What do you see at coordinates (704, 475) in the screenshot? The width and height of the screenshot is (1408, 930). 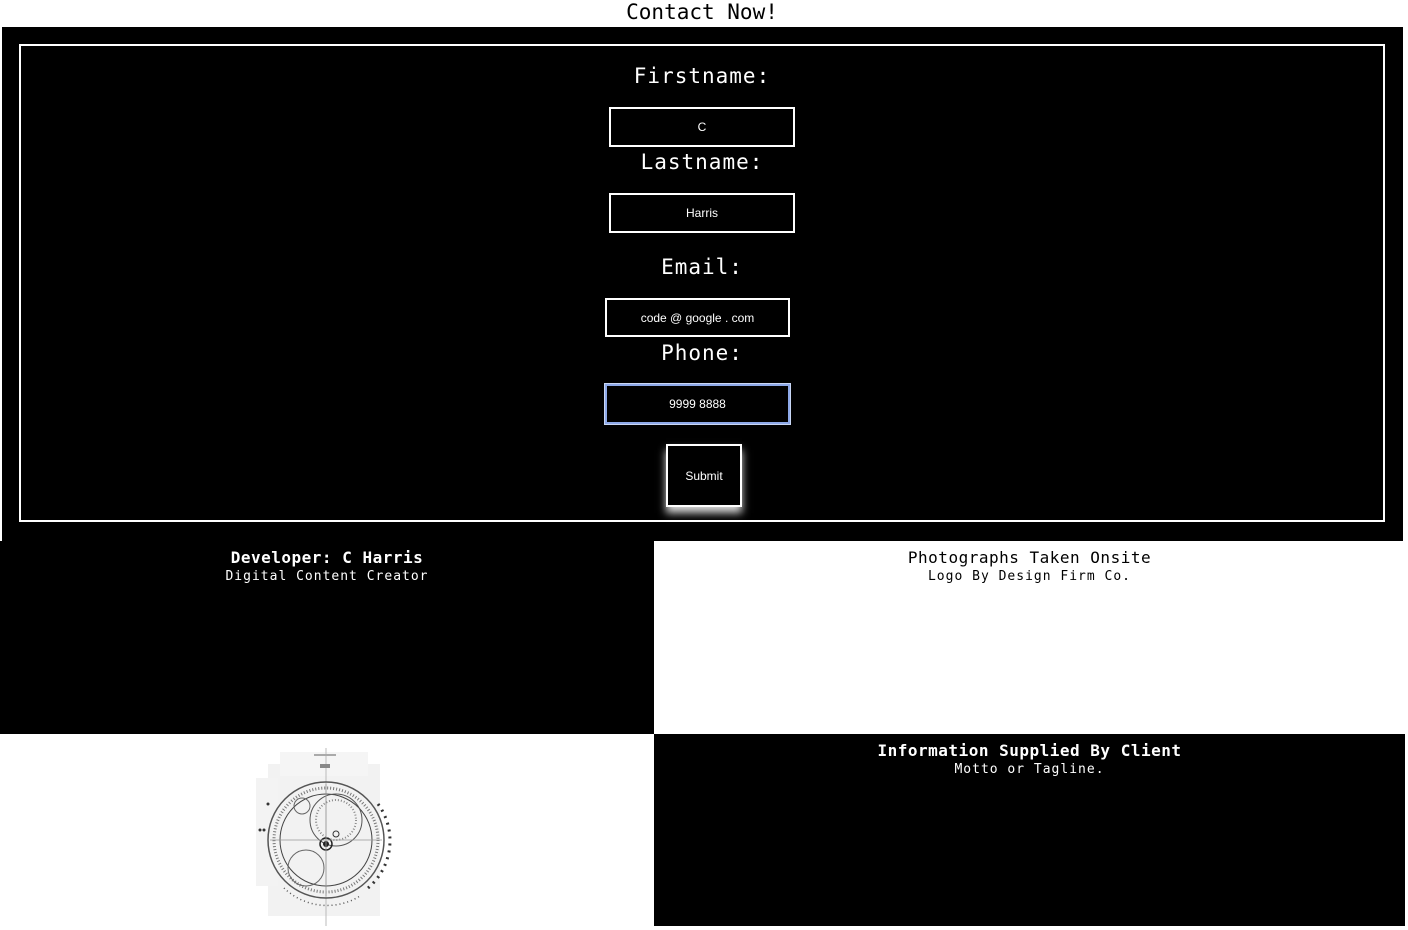 I see `submit-button: Submit` at bounding box center [704, 475].